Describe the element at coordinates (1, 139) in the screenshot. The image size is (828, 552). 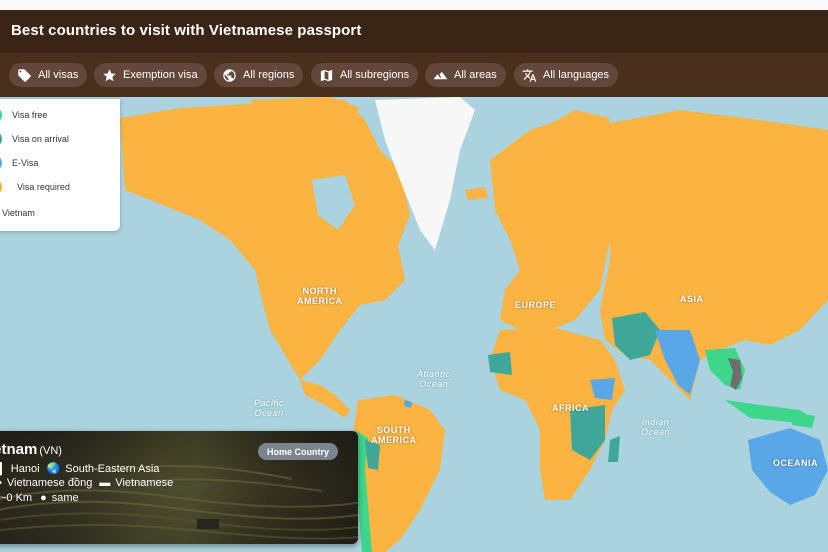
I see `legend-swatch-visa-on-arrival` at that location.